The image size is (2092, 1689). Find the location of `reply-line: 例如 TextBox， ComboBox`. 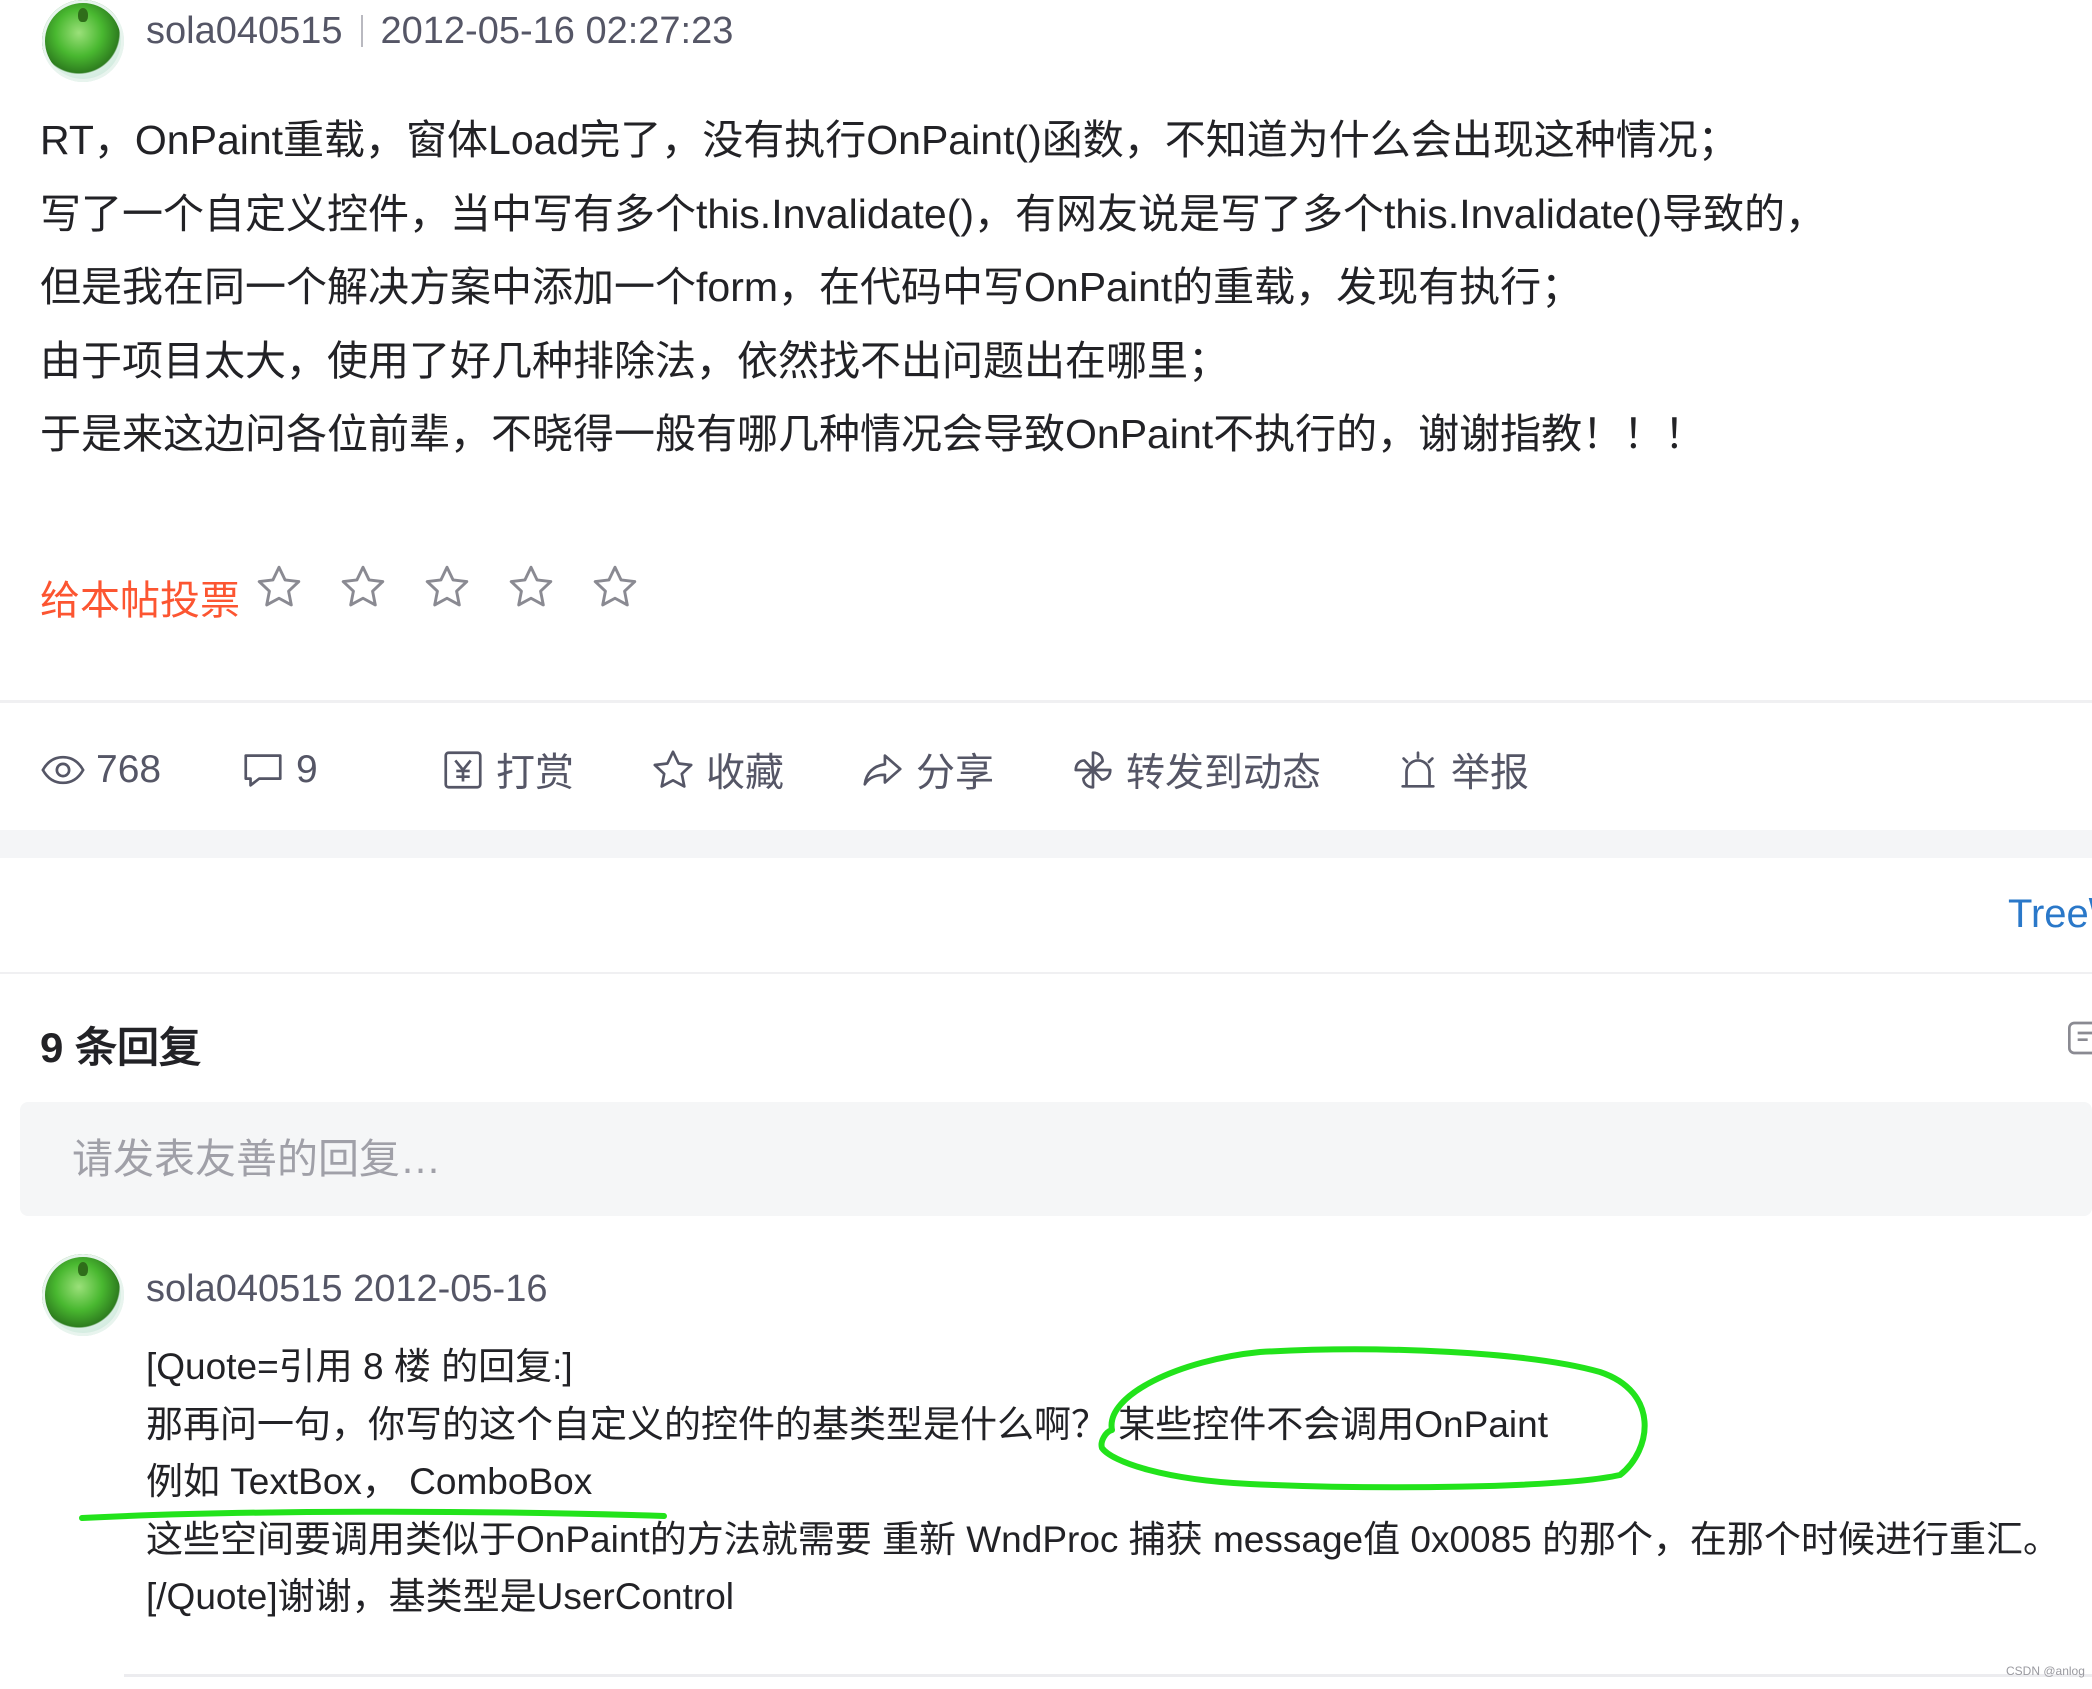

reply-line: 例如 TextBox， ComboBox is located at coordinates (369, 1481).